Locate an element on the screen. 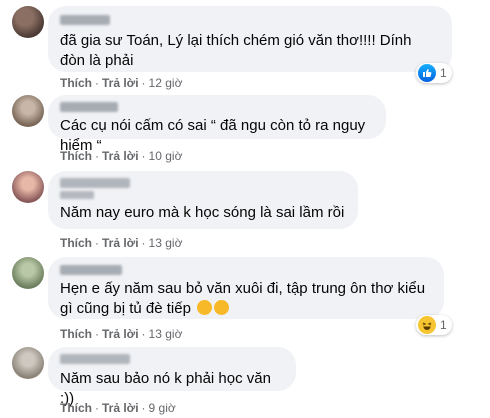 This screenshot has width=490, height=418. timestamp: 12 giờ is located at coordinates (166, 83).